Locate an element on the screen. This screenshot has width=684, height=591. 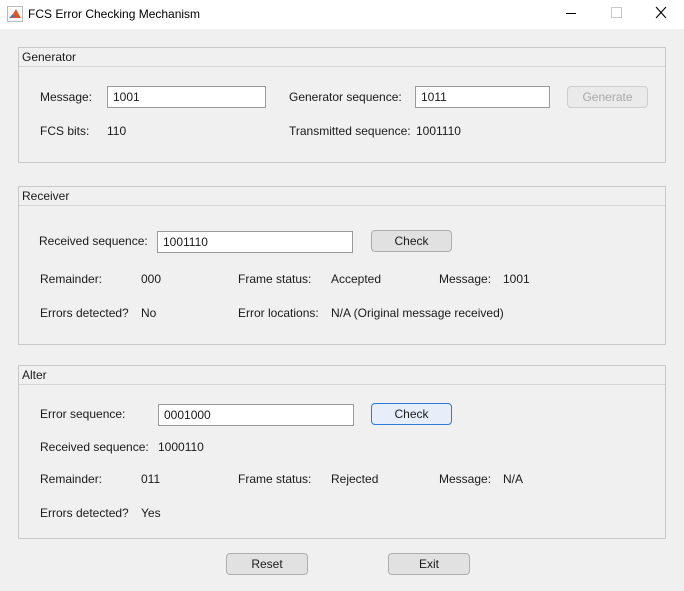
minimize-button is located at coordinates (569, 14).